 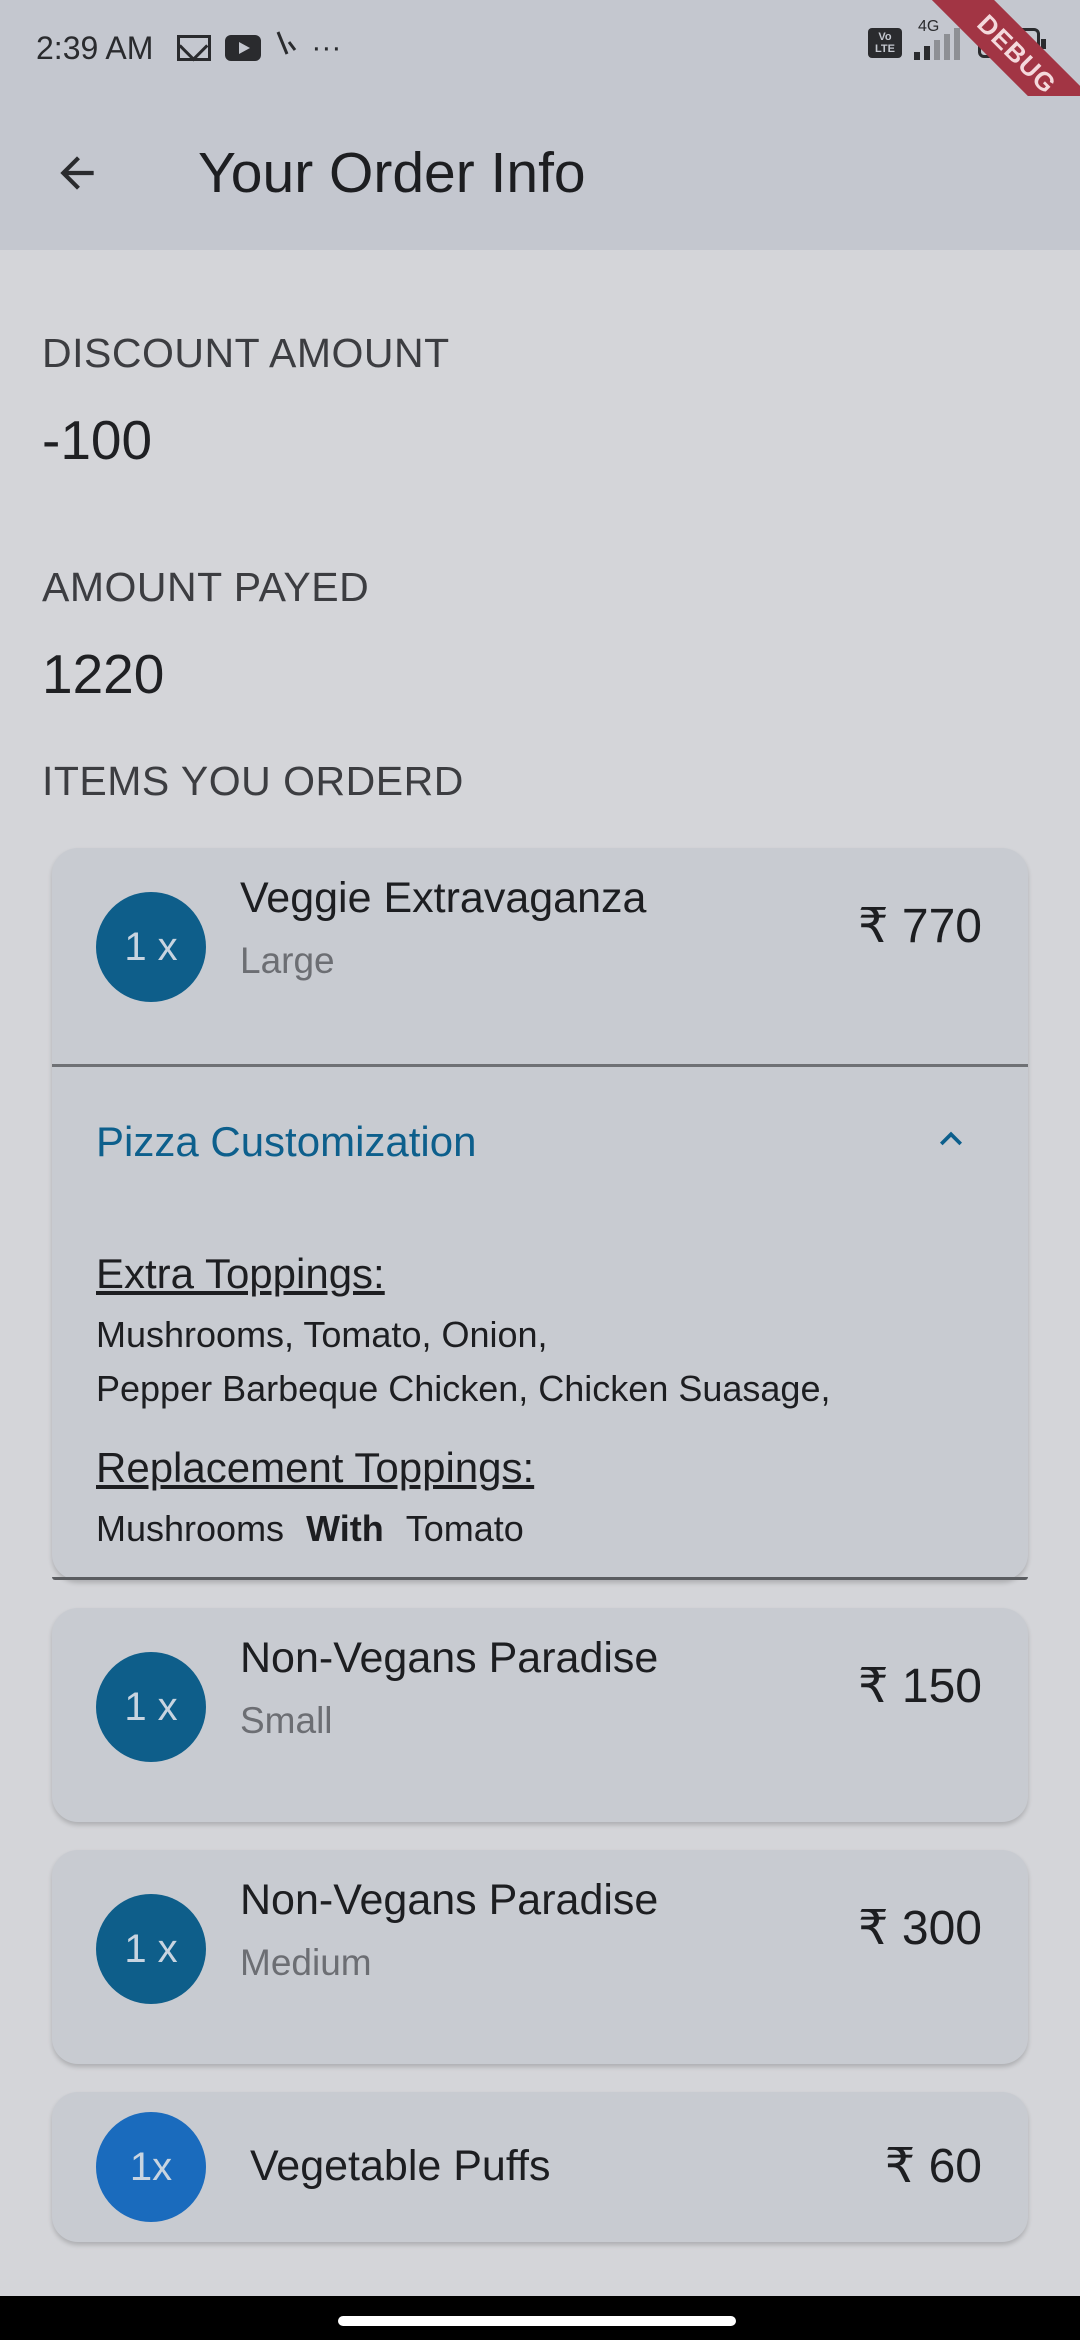 I want to click on discount-label: DISCOUNT AMOUNT, so click(x=246, y=353).